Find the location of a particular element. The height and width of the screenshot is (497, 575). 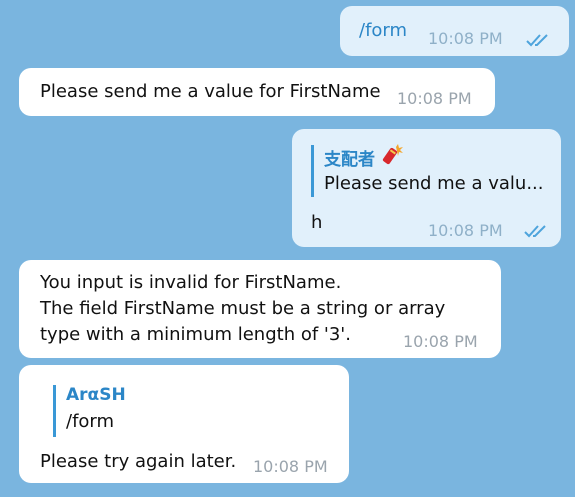

reply-text: /form is located at coordinates (90, 421).